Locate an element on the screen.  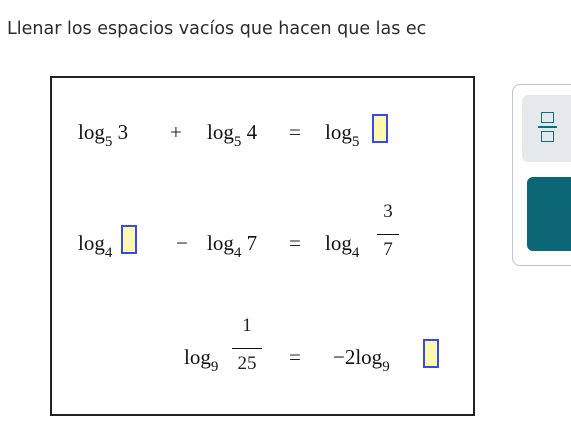
plus-operator: + is located at coordinates (176, 132).